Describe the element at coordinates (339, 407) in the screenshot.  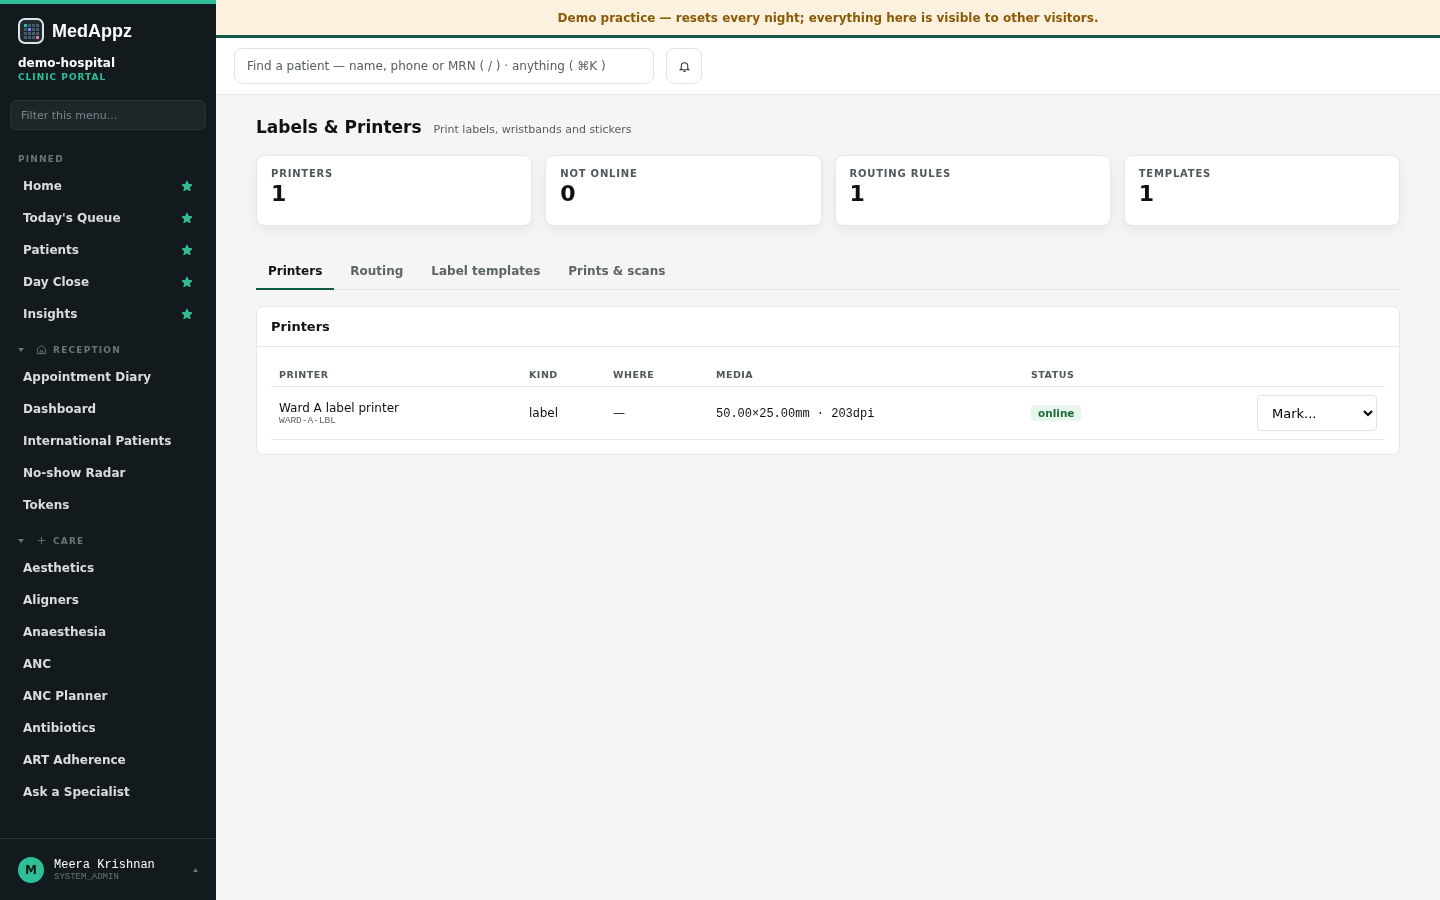
I see `printer-name: Ward A label printer` at that location.